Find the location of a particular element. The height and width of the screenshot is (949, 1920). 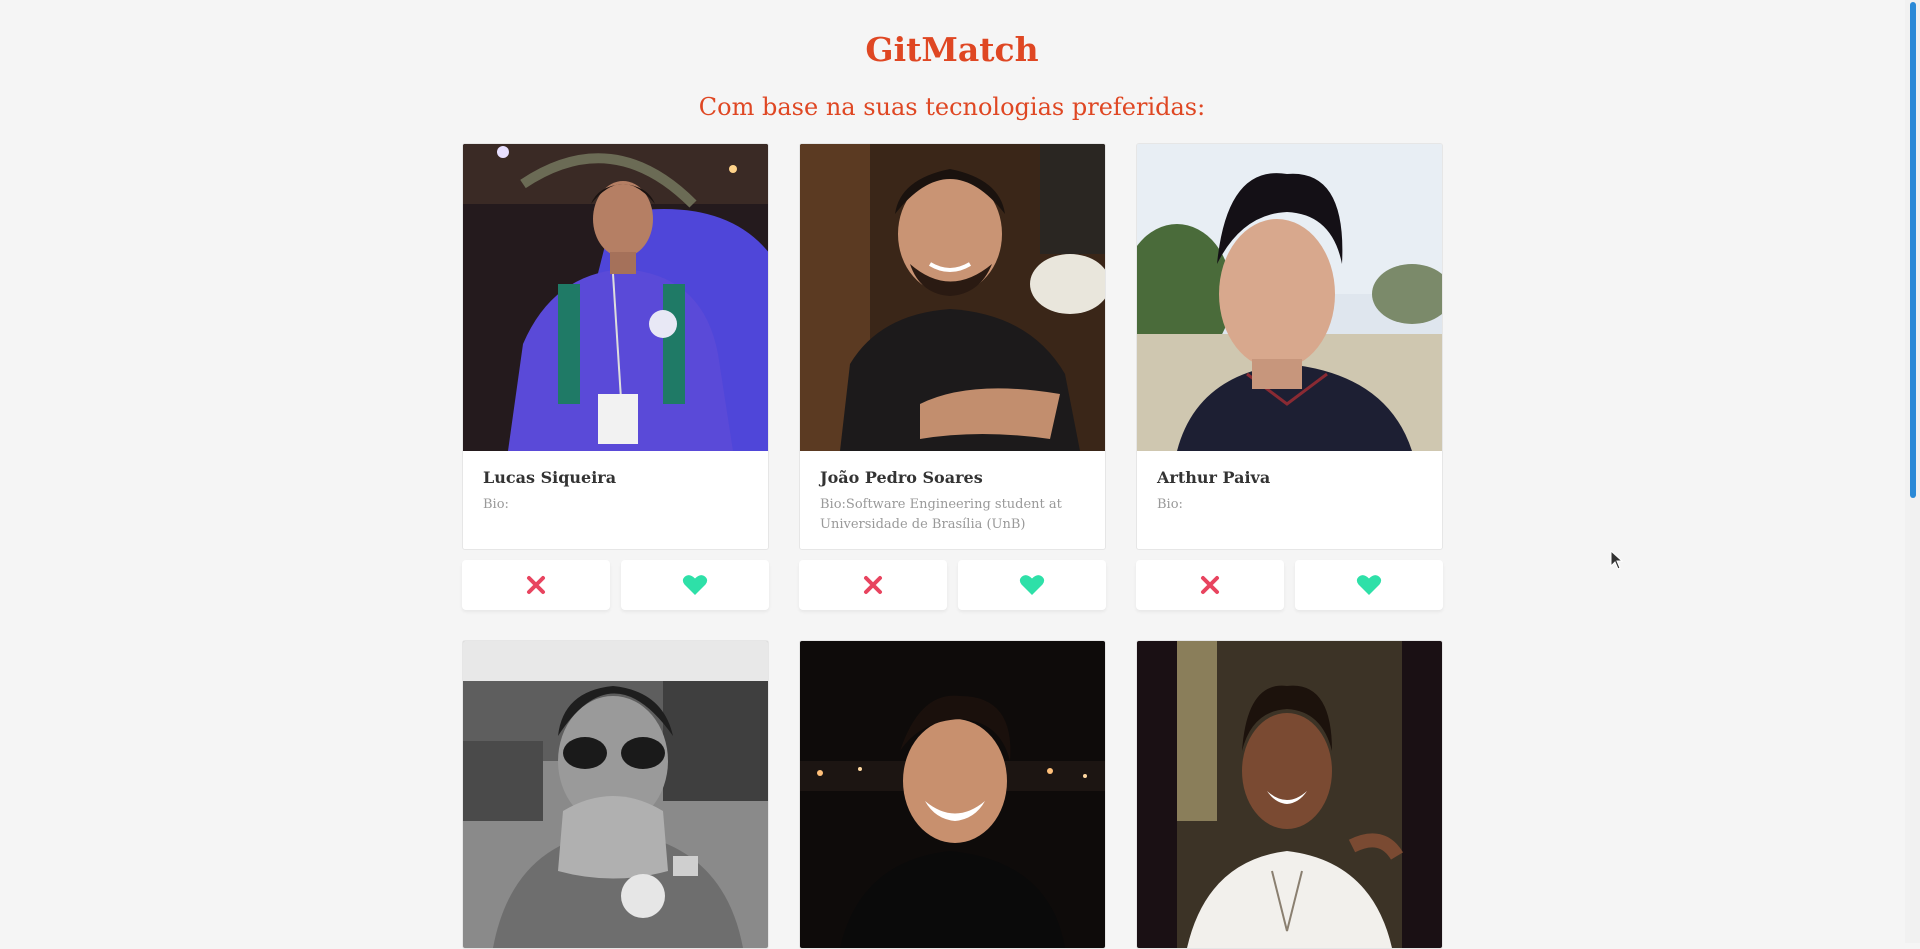

card-content: Lucas Siqueira Bio: is located at coordinates (615, 346).